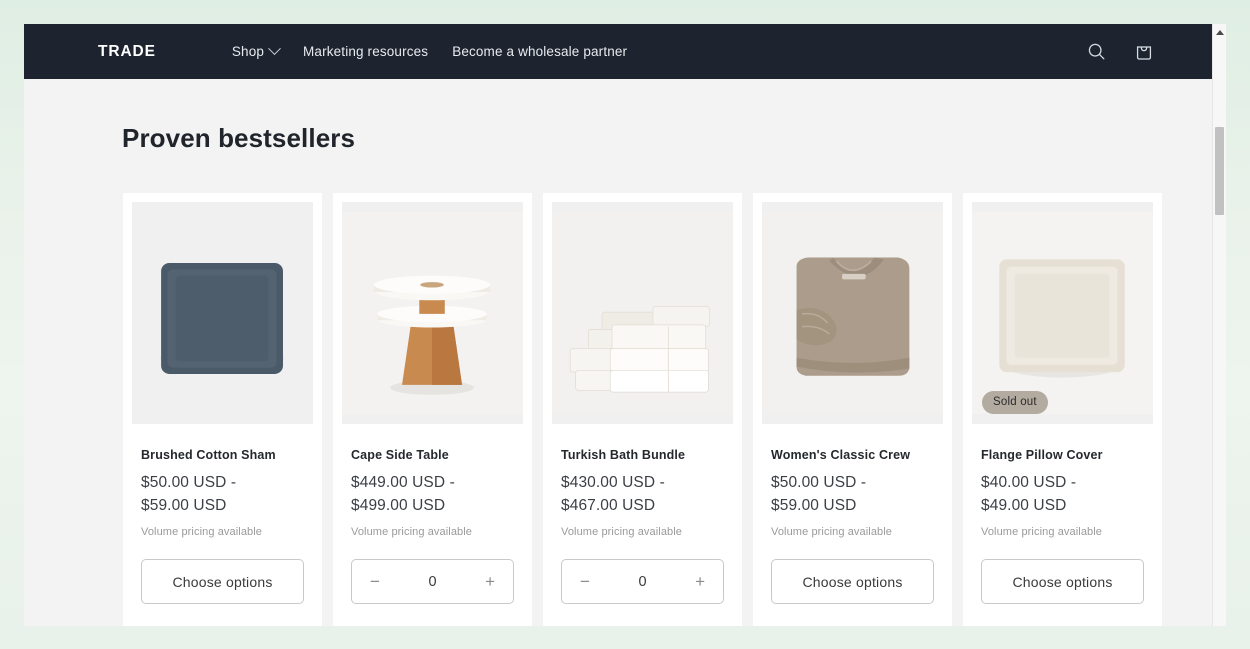 This screenshot has width=1250, height=649. Describe the element at coordinates (432, 494) in the screenshot. I see `product-price: $449.00 USD - $499.00 USD` at that location.